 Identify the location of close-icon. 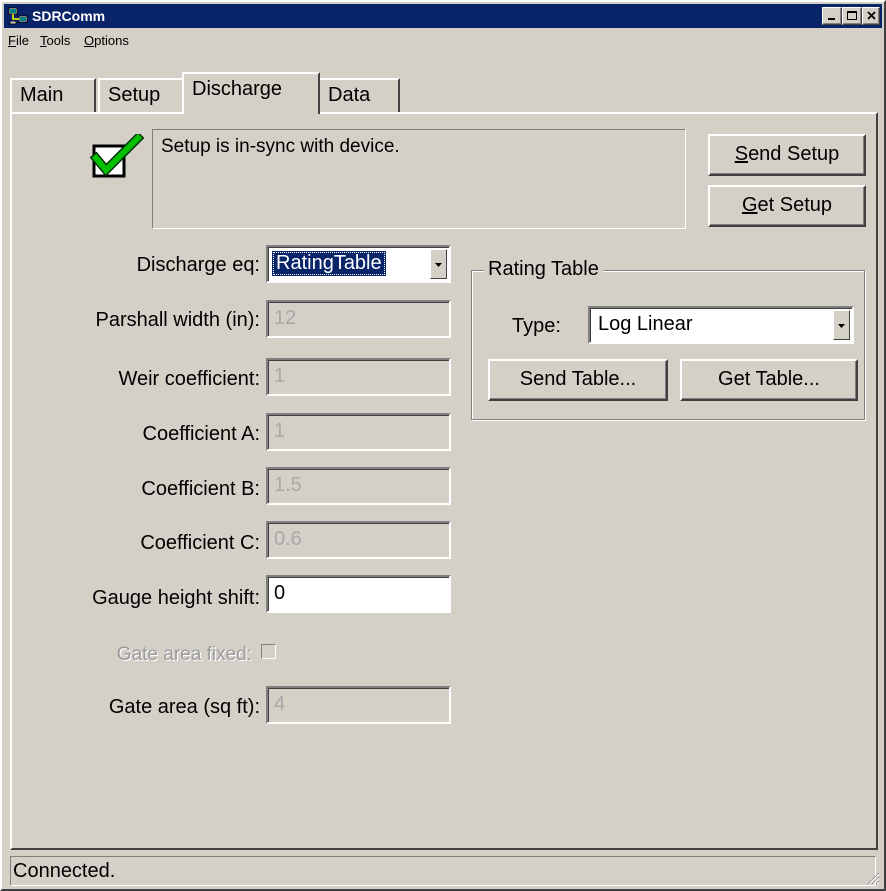
(871, 15).